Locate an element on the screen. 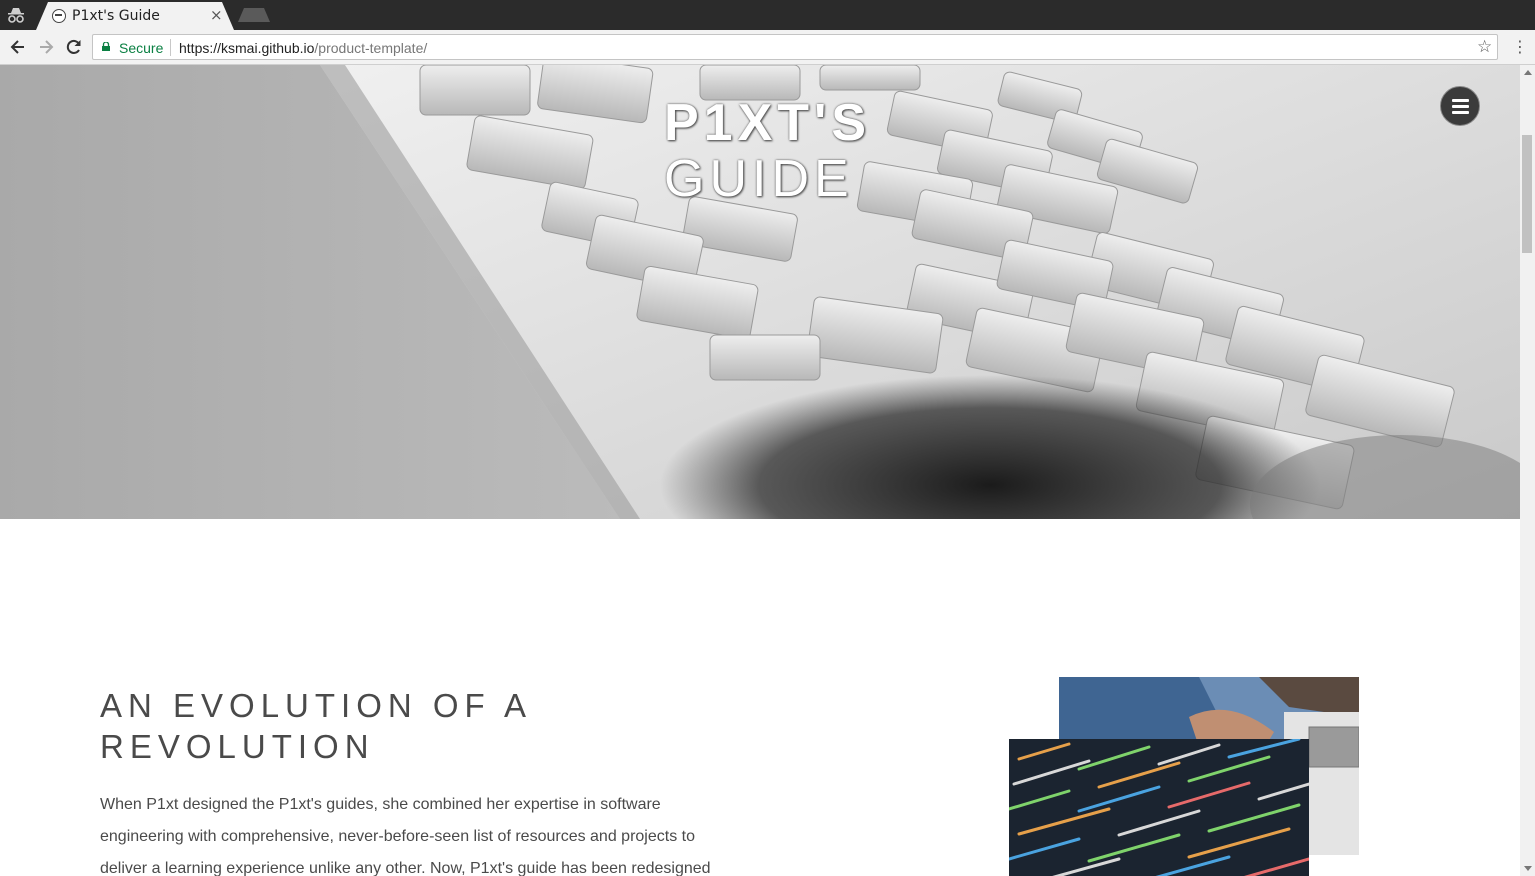  scroll-up-arrow-icon is located at coordinates (1528, 72).